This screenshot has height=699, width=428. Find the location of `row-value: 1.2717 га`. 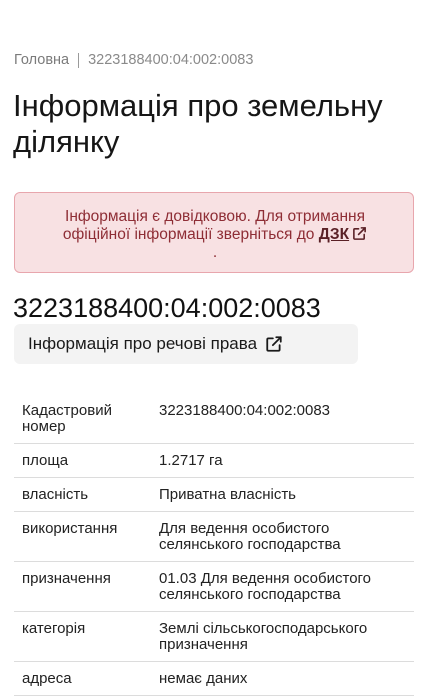

row-value: 1.2717 га is located at coordinates (286, 460).